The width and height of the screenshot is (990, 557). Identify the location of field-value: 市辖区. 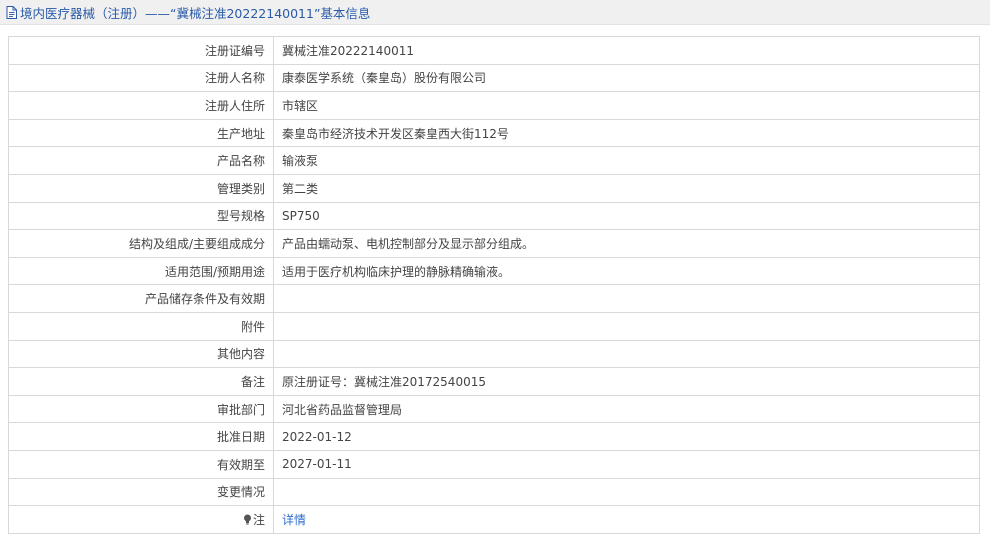
(626, 105).